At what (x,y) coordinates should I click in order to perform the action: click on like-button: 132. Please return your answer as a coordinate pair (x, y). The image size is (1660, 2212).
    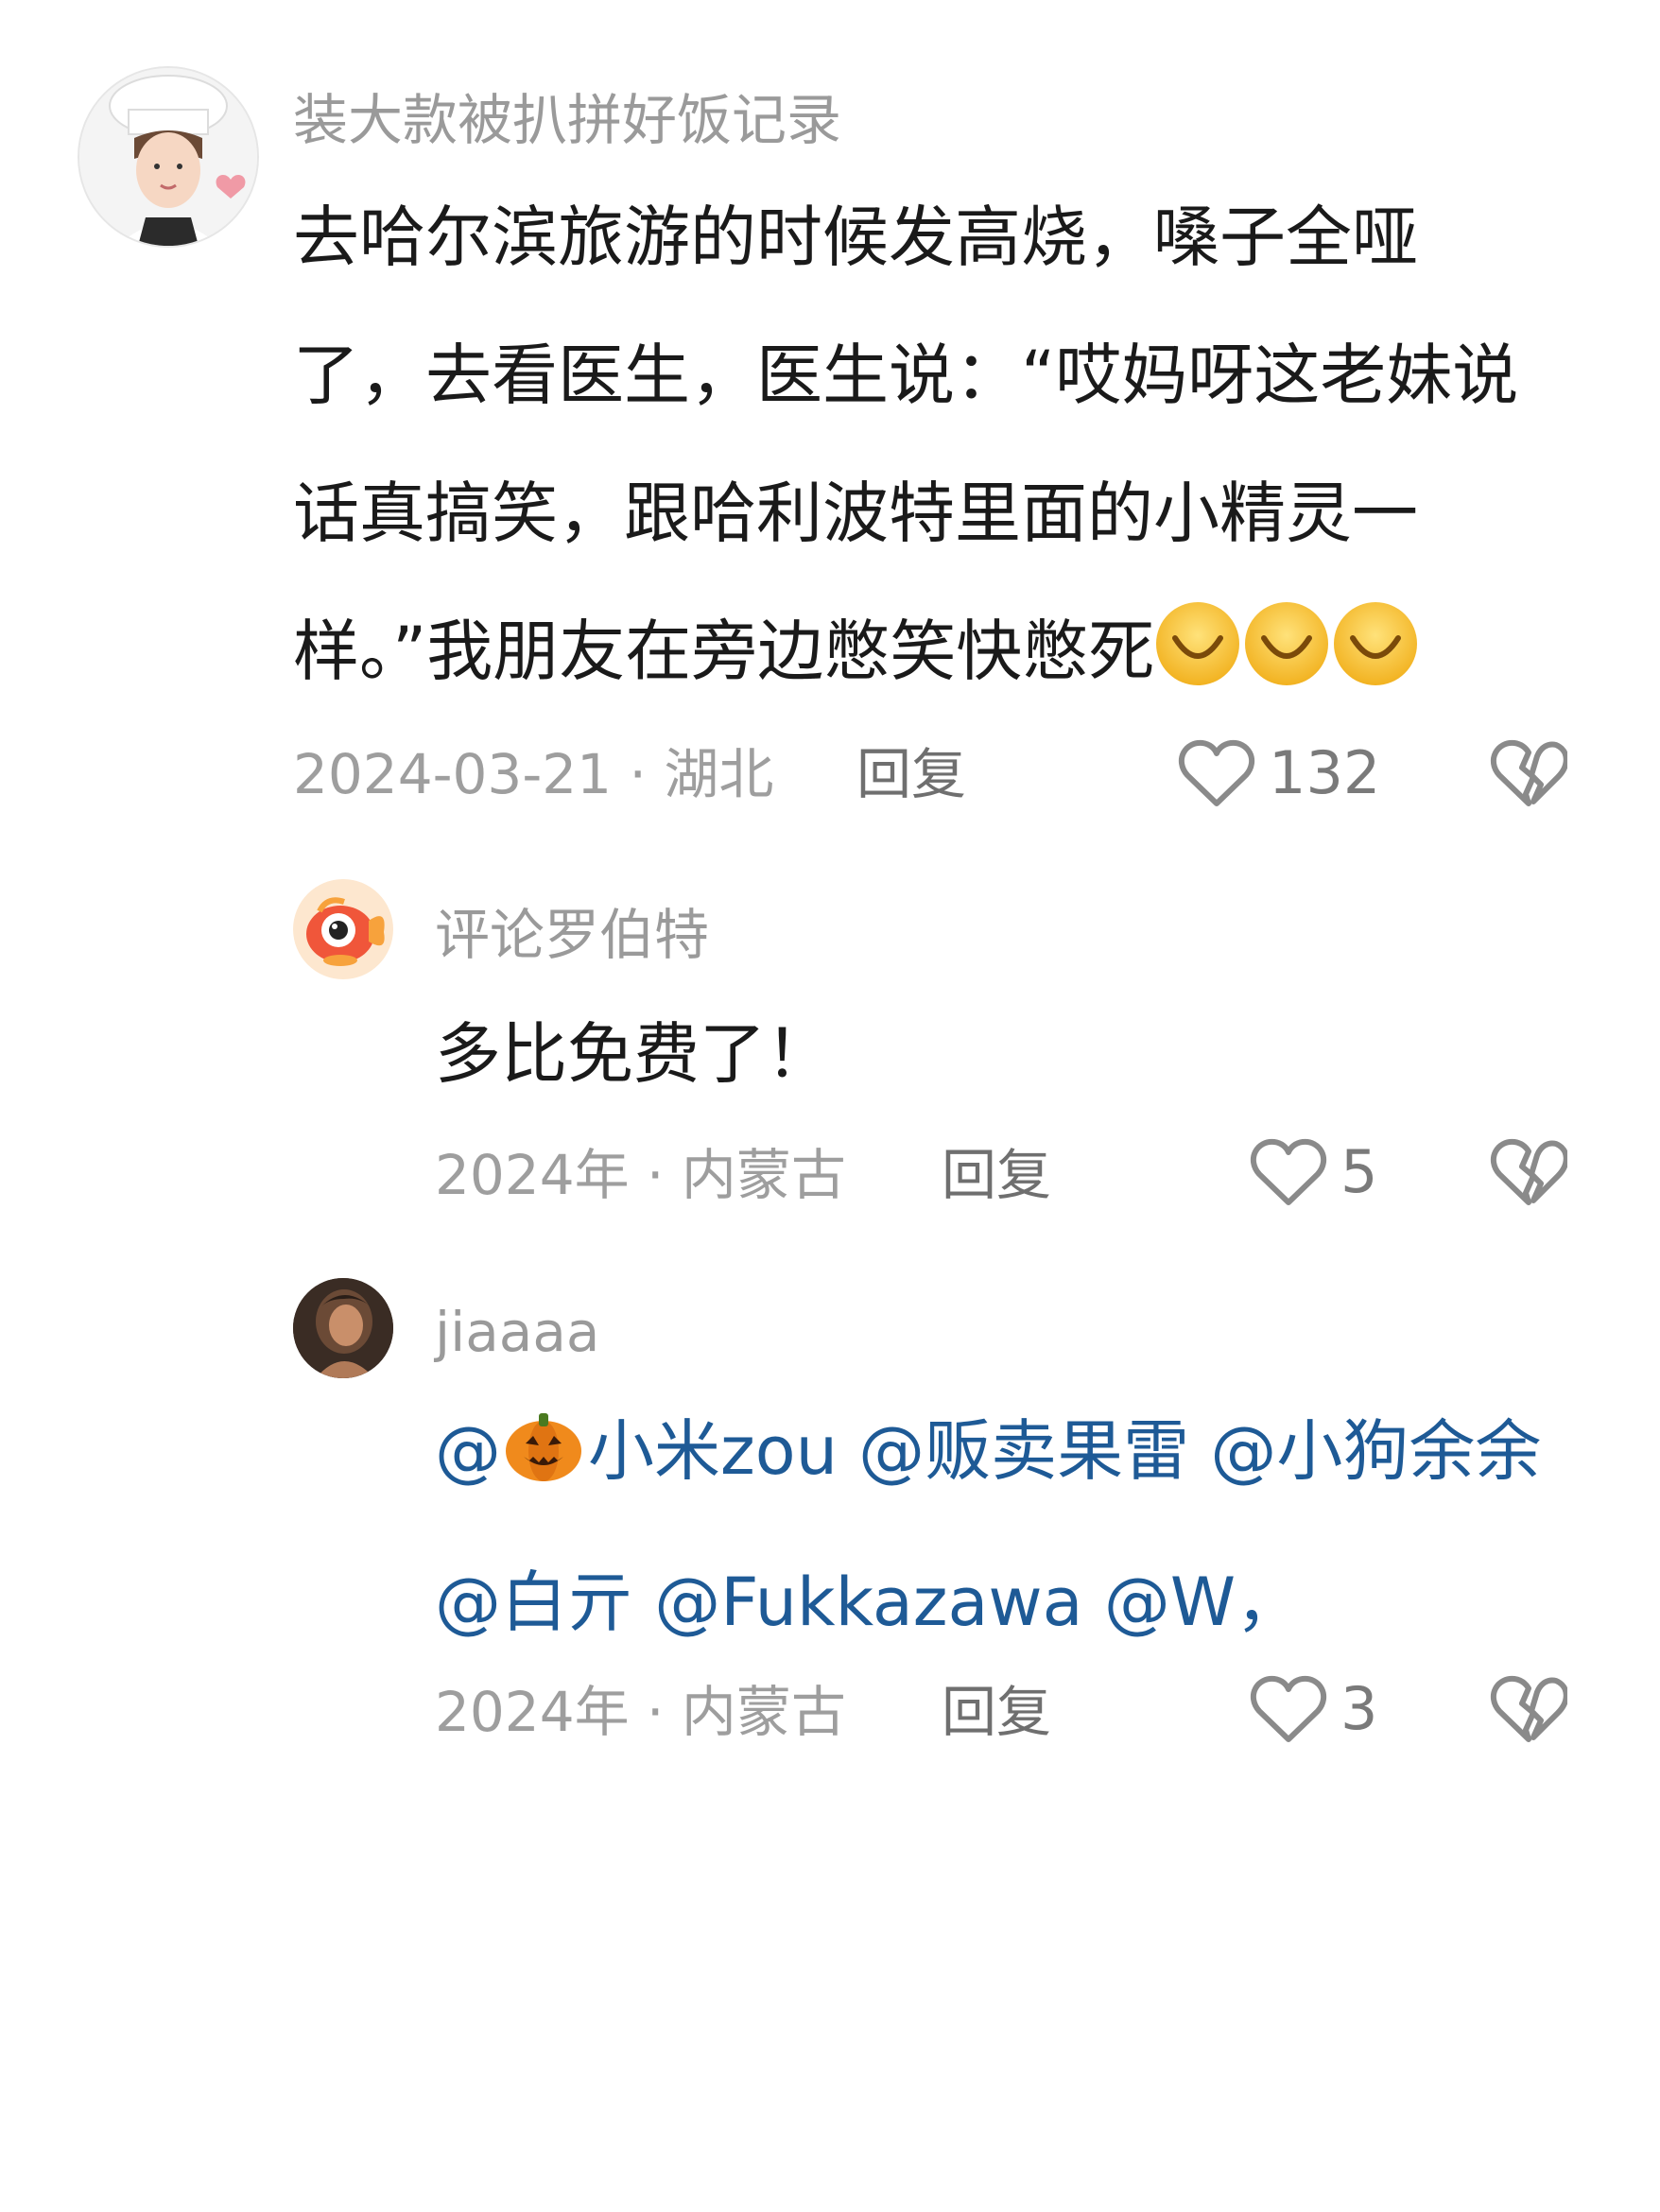
    Looking at the image, I should click on (1279, 773).